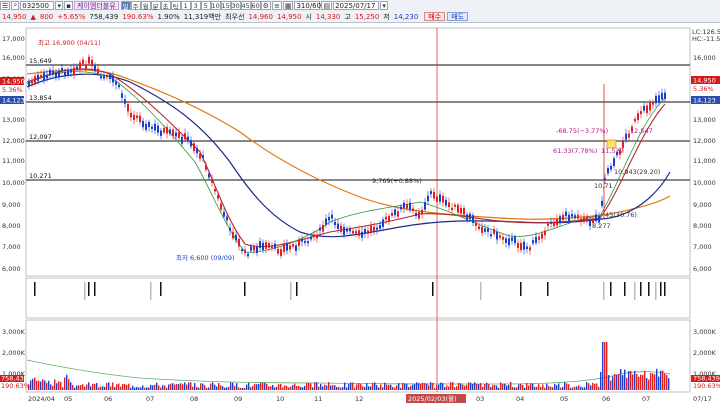  What do you see at coordinates (125, 6) in the screenshot?
I see `period-day: 일` at bounding box center [125, 6].